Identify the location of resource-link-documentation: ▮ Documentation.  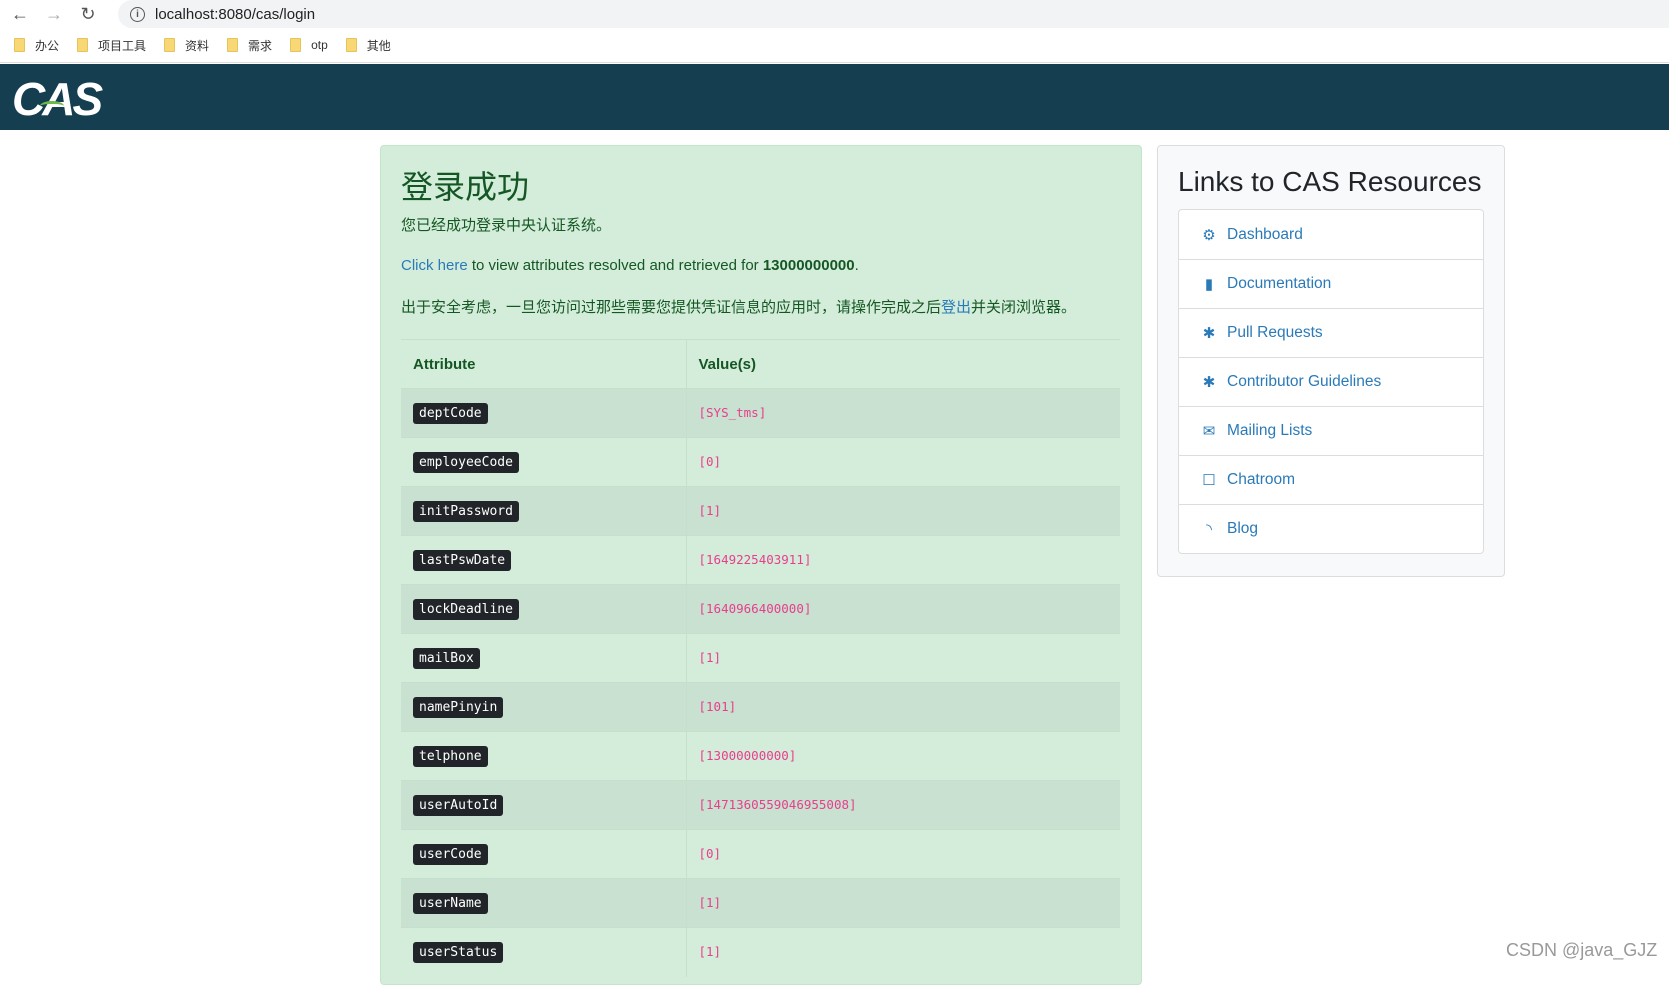
(1331, 283).